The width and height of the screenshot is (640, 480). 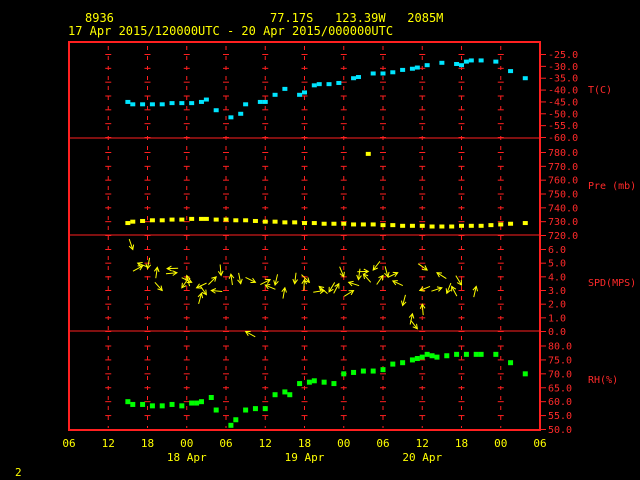 I want to click on panel-label: RH(%), so click(x=603, y=380).